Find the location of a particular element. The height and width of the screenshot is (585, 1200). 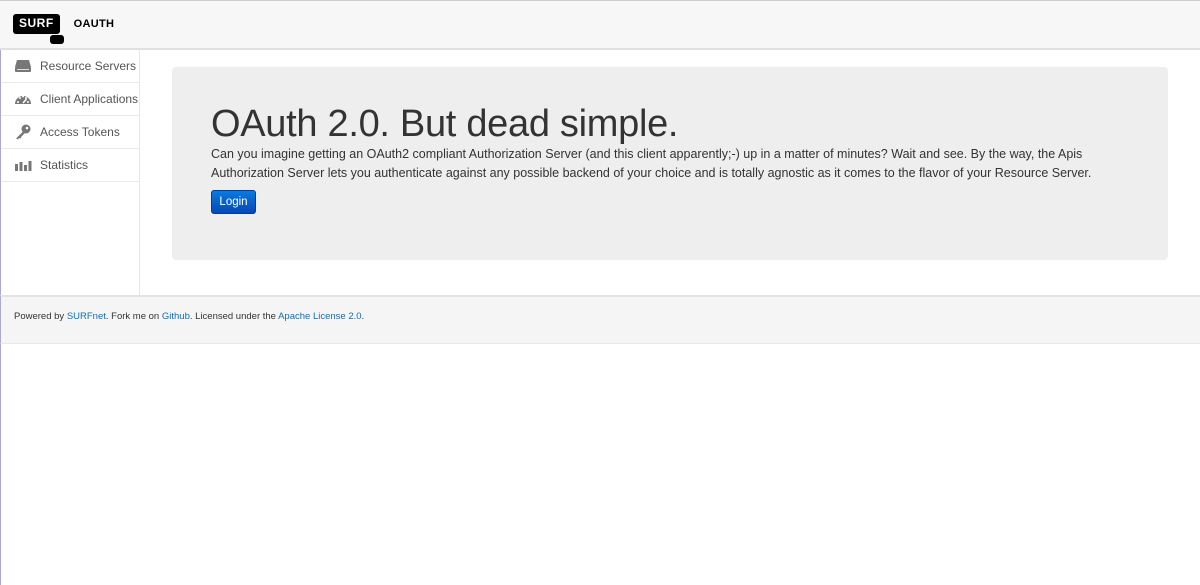

dashboard-icon is located at coordinates (23, 99).